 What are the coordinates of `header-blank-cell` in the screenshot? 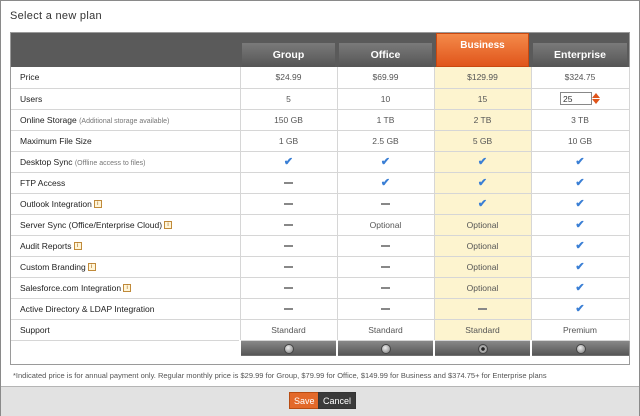 It's located at (125, 50).